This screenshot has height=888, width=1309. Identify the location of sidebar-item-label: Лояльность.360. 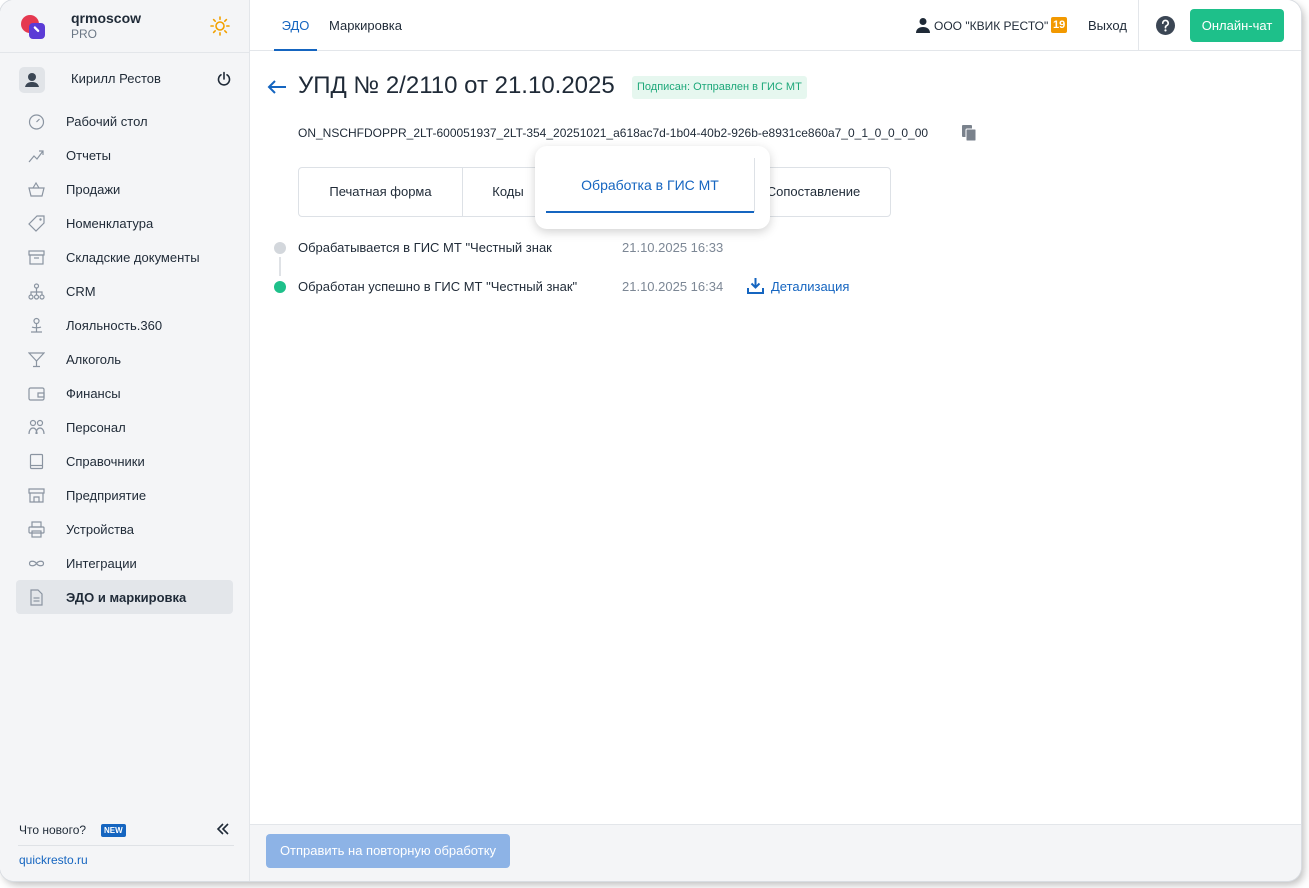
(114, 325).